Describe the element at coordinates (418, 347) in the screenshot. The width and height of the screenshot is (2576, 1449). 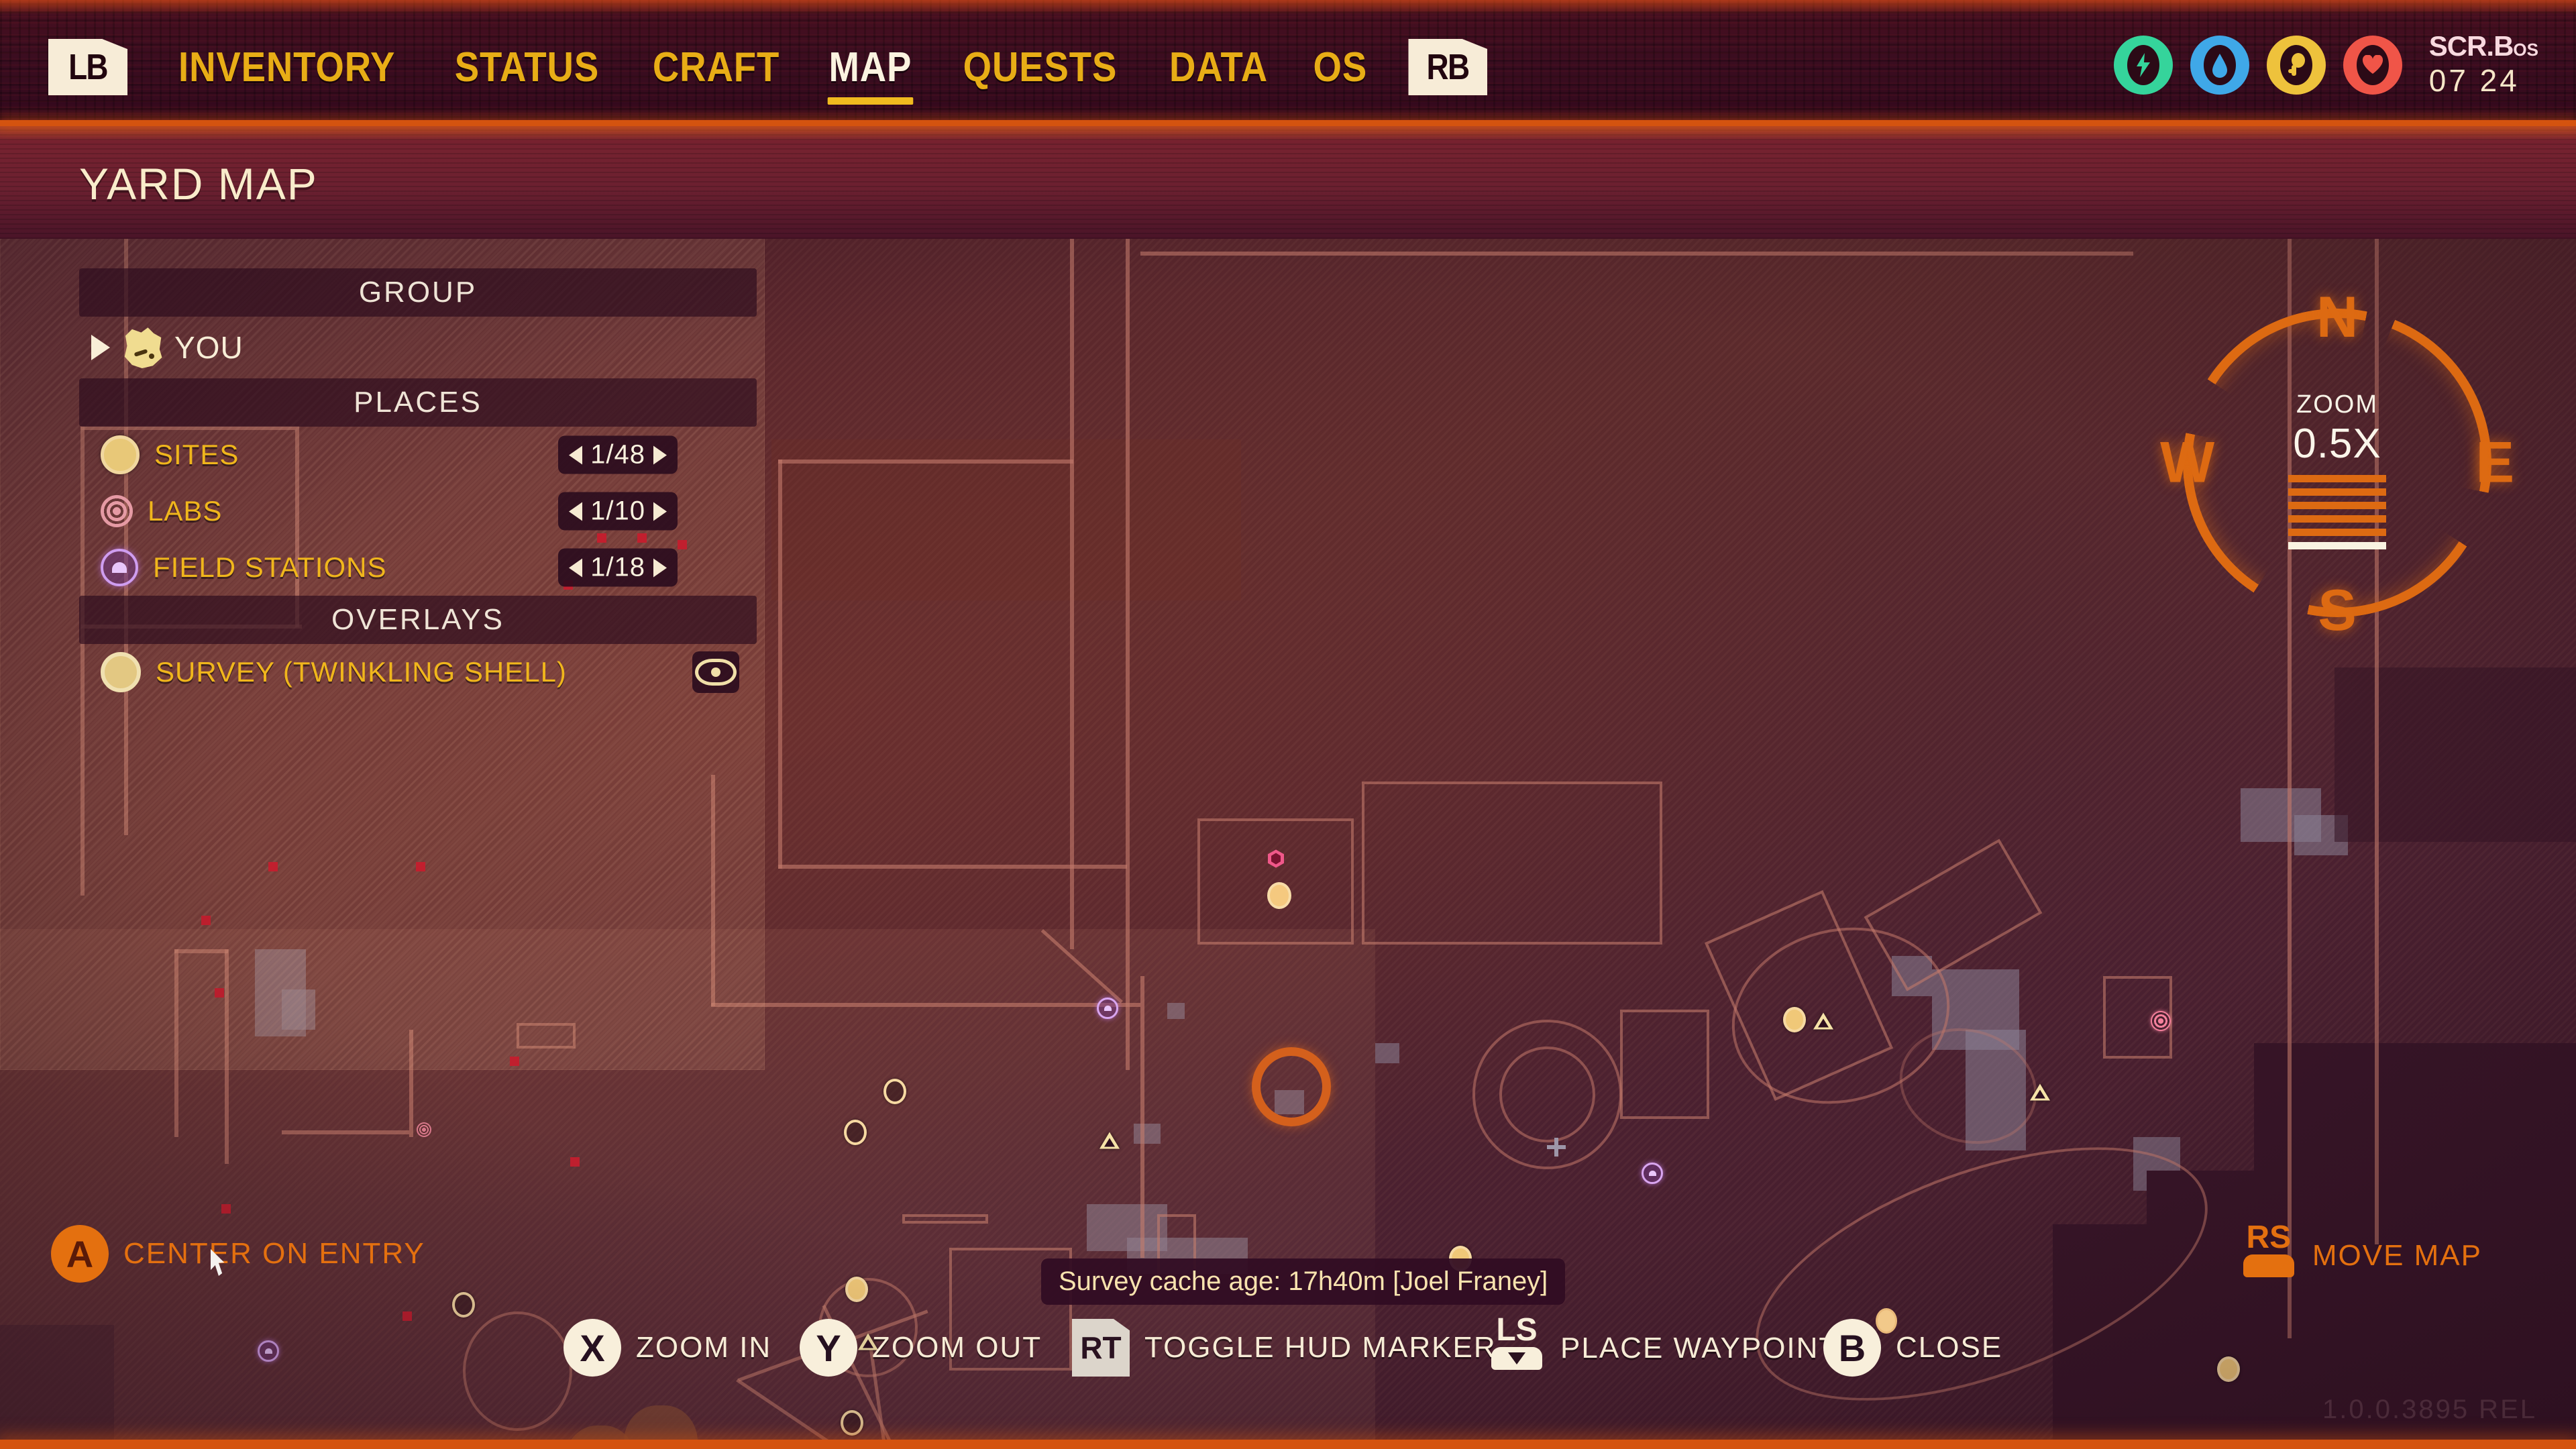
I see `group-member-you: YOU` at that location.